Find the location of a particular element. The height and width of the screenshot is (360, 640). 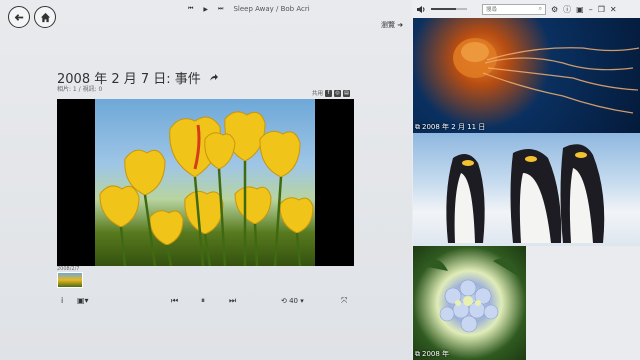

photo-share-icon: ◎ is located at coordinates (338, 93).